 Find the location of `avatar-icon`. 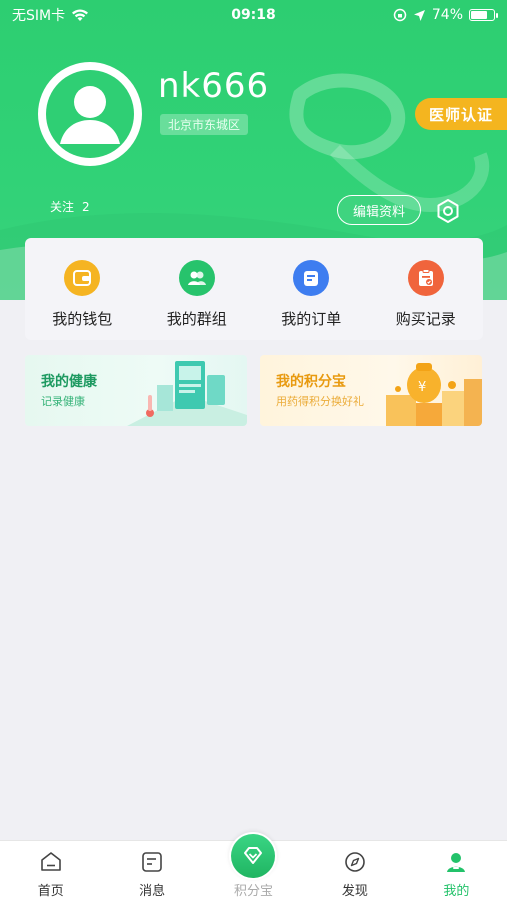

avatar-icon is located at coordinates (90, 114).